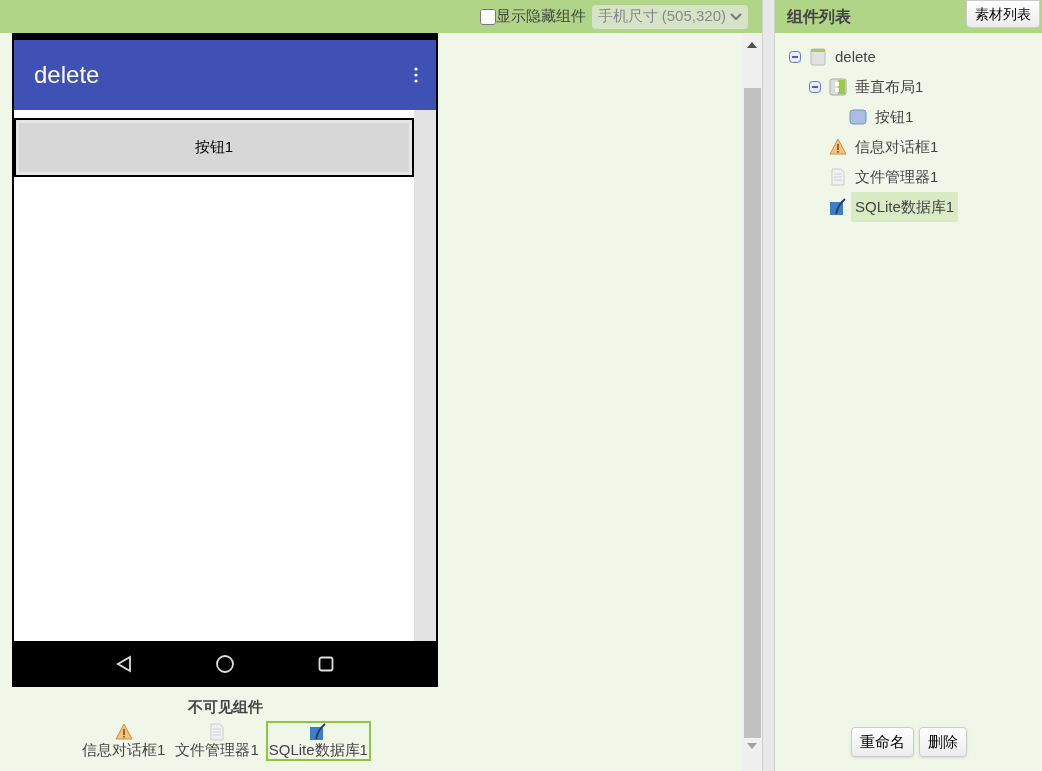  Describe the element at coordinates (487, 16) in the screenshot. I see `show-hidden-checkbox` at that location.